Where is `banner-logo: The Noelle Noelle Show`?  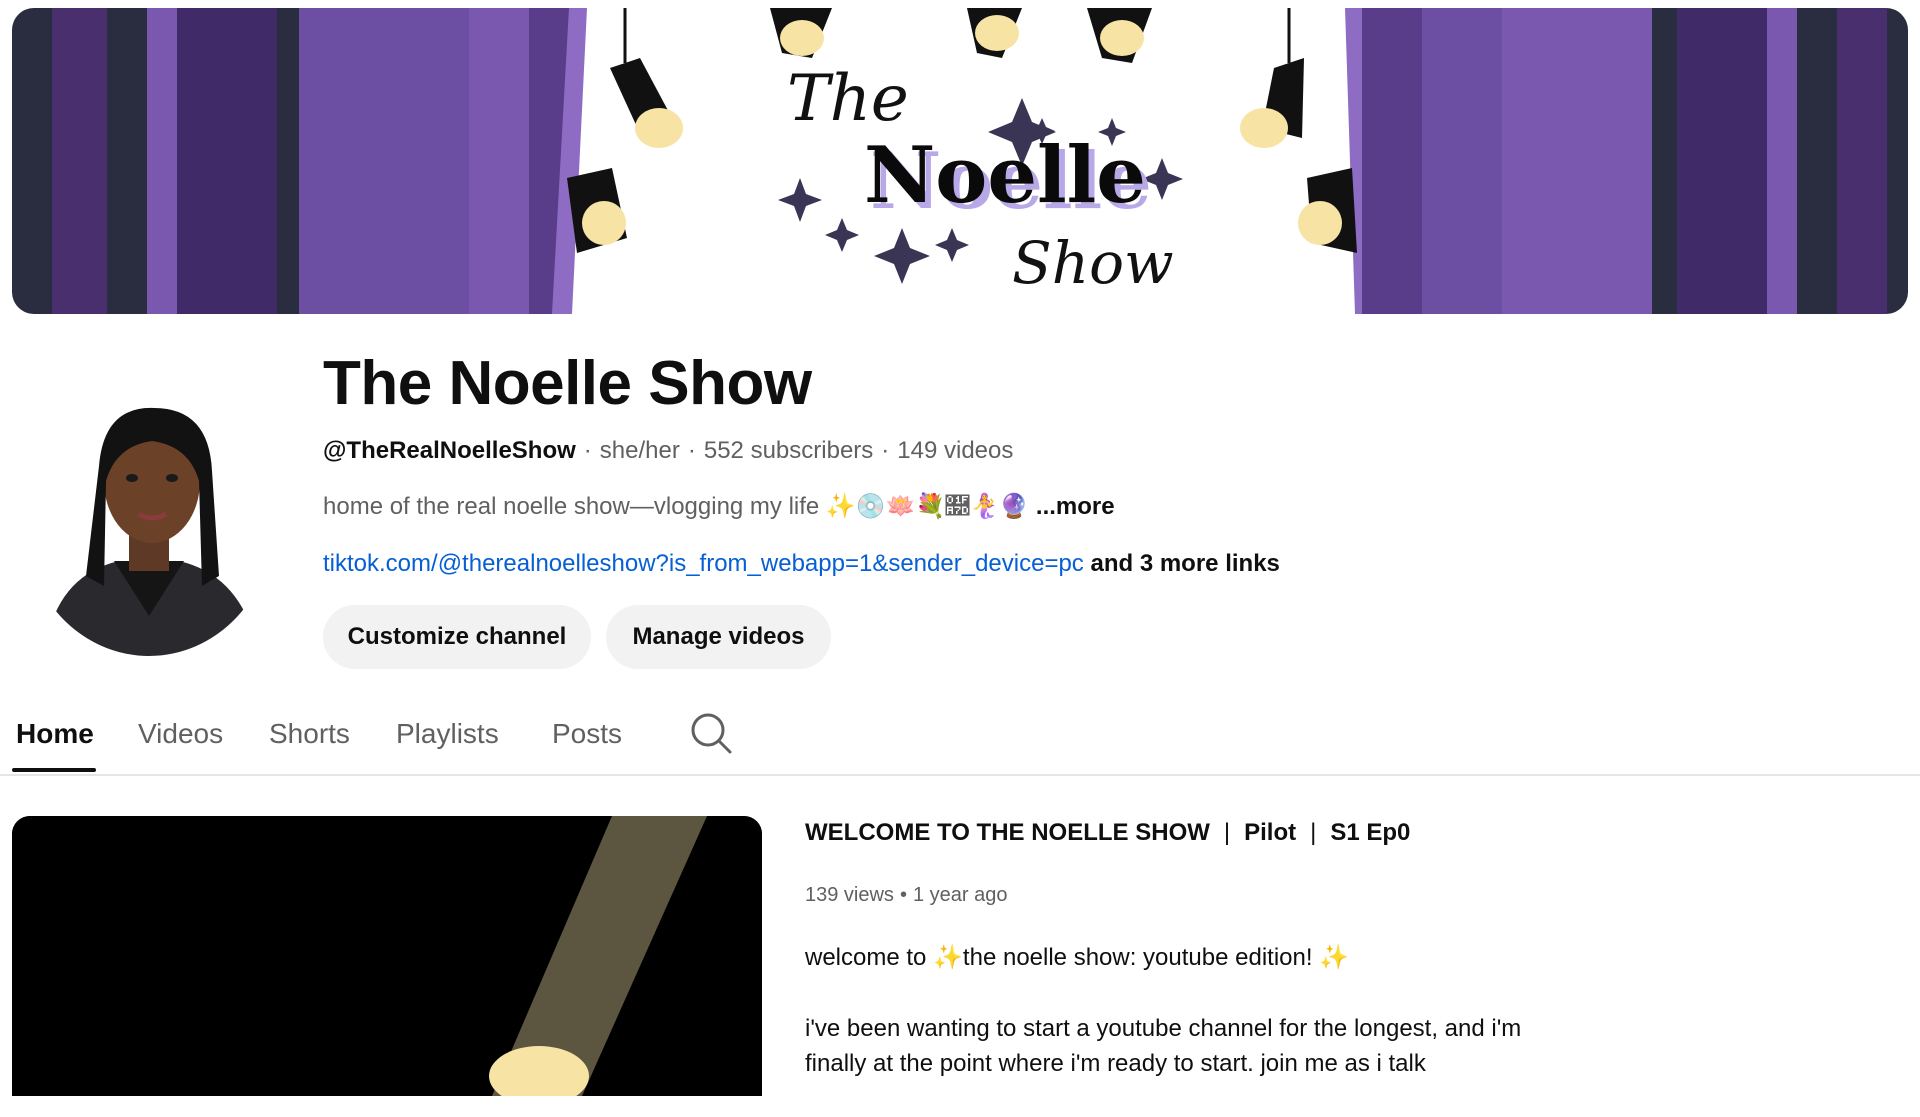 banner-logo: The Noelle Noelle Show is located at coordinates (980, 179).